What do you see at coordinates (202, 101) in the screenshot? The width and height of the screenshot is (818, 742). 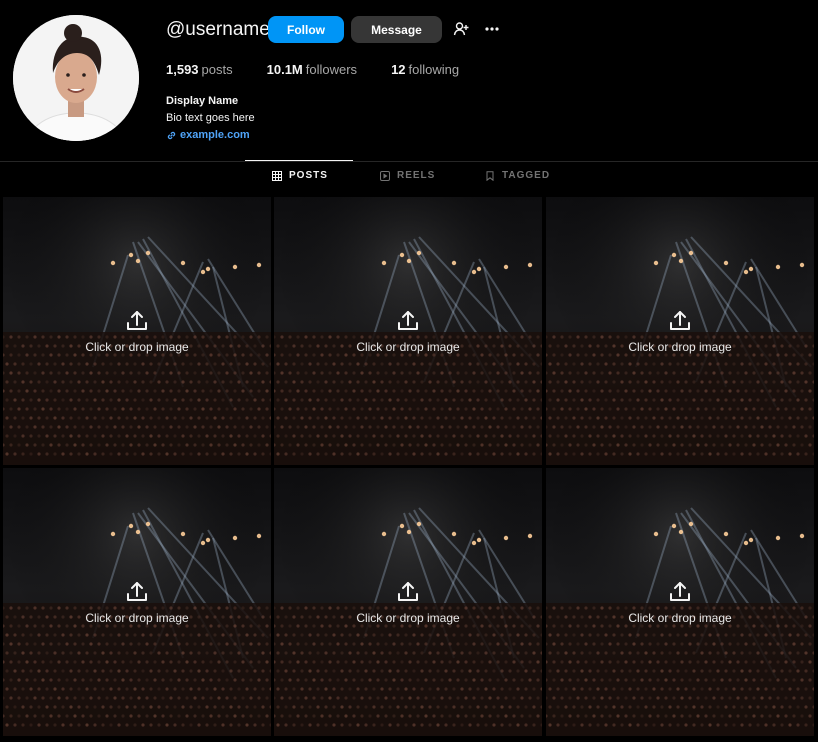 I see `display-name: Display Name` at bounding box center [202, 101].